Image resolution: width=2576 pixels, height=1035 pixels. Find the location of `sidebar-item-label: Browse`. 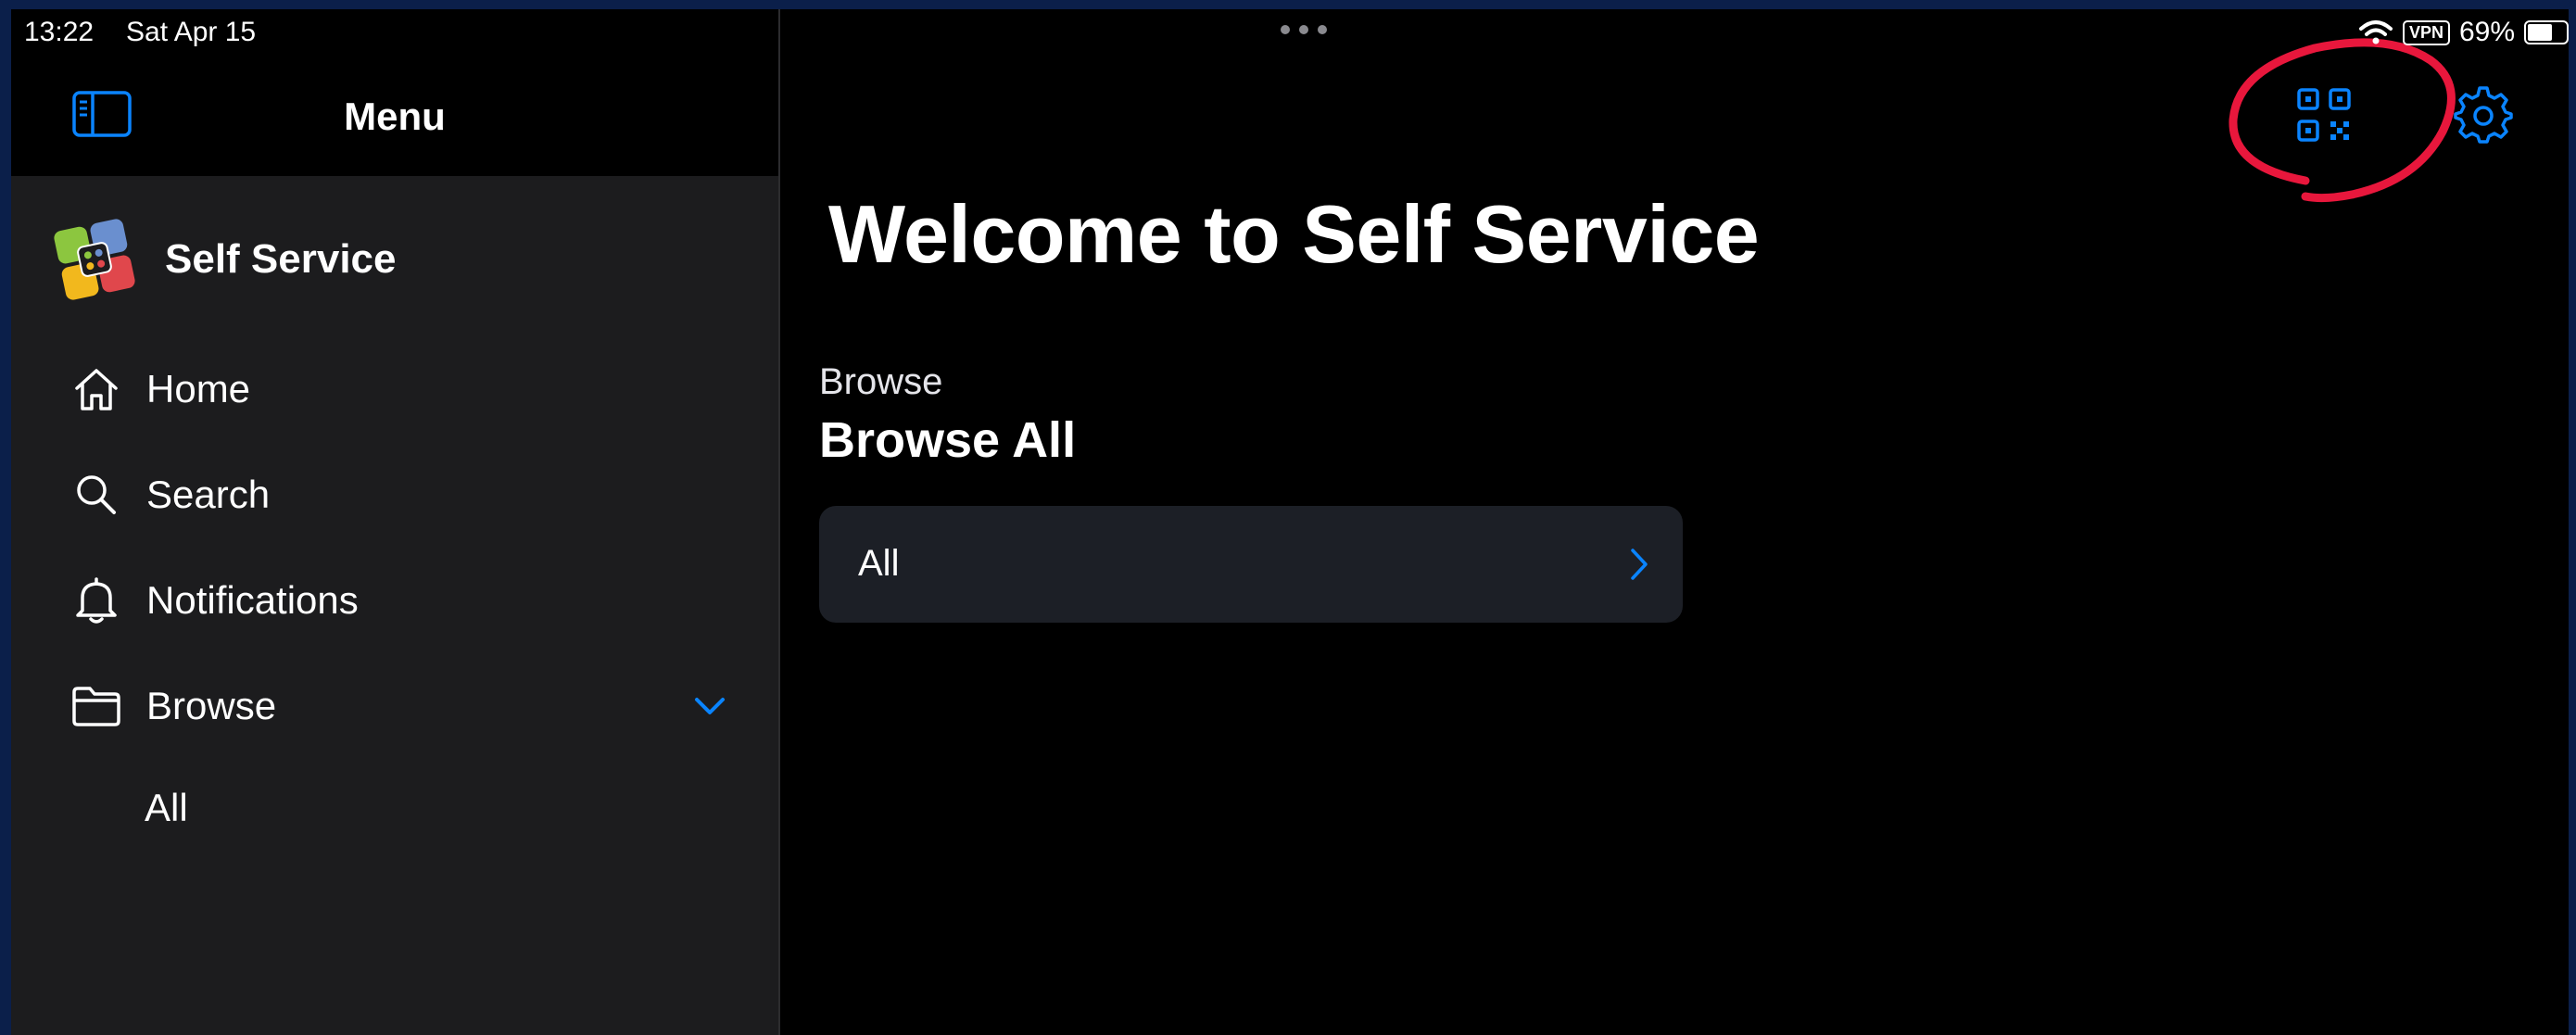

sidebar-item-label: Browse is located at coordinates (211, 705).